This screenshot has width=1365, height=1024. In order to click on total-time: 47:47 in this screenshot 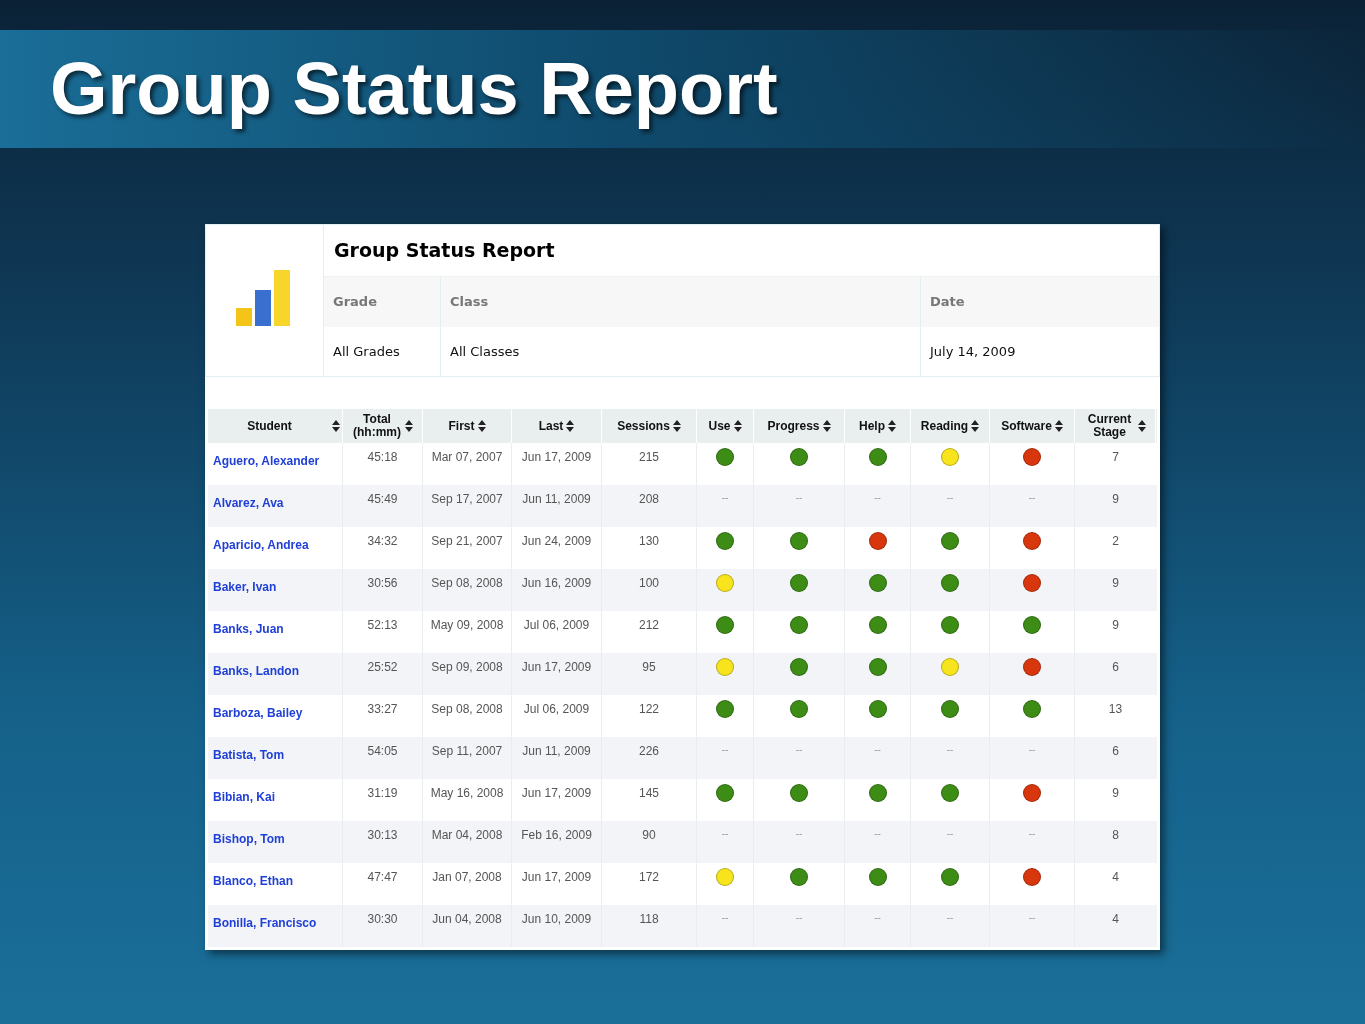, I will do `click(382, 877)`.